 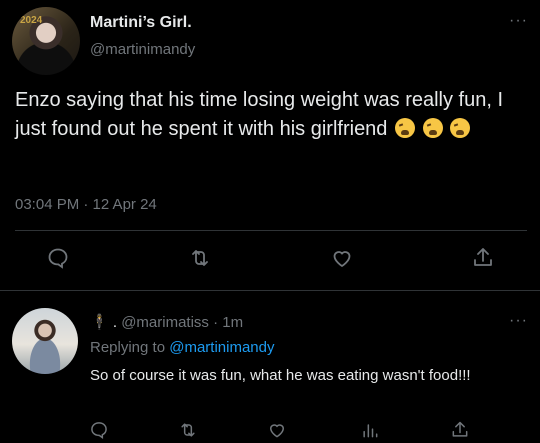 I want to click on replying-to: Replying to @martinimandy, so click(x=182, y=347).